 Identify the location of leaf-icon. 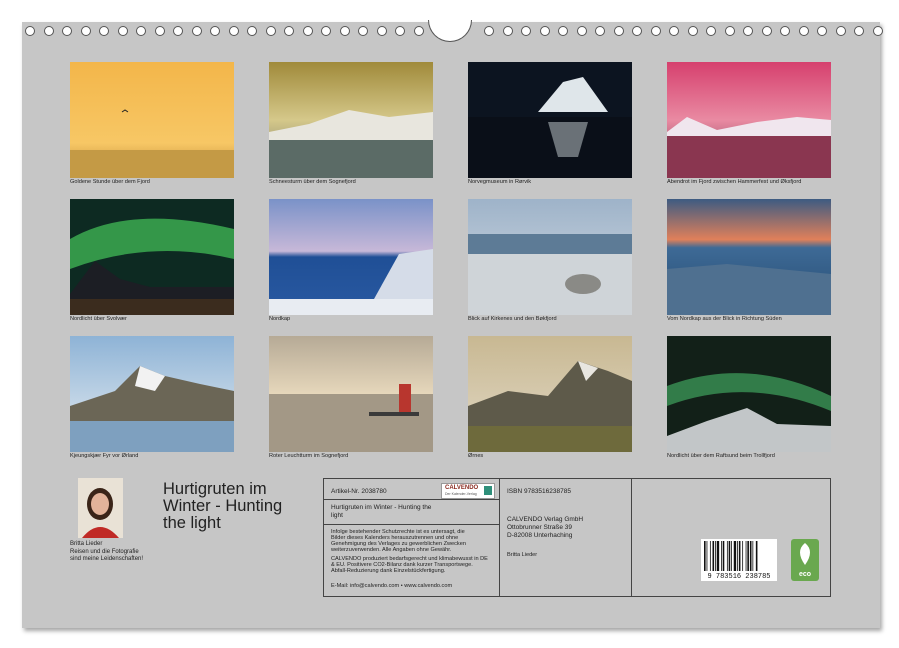
(805, 554).